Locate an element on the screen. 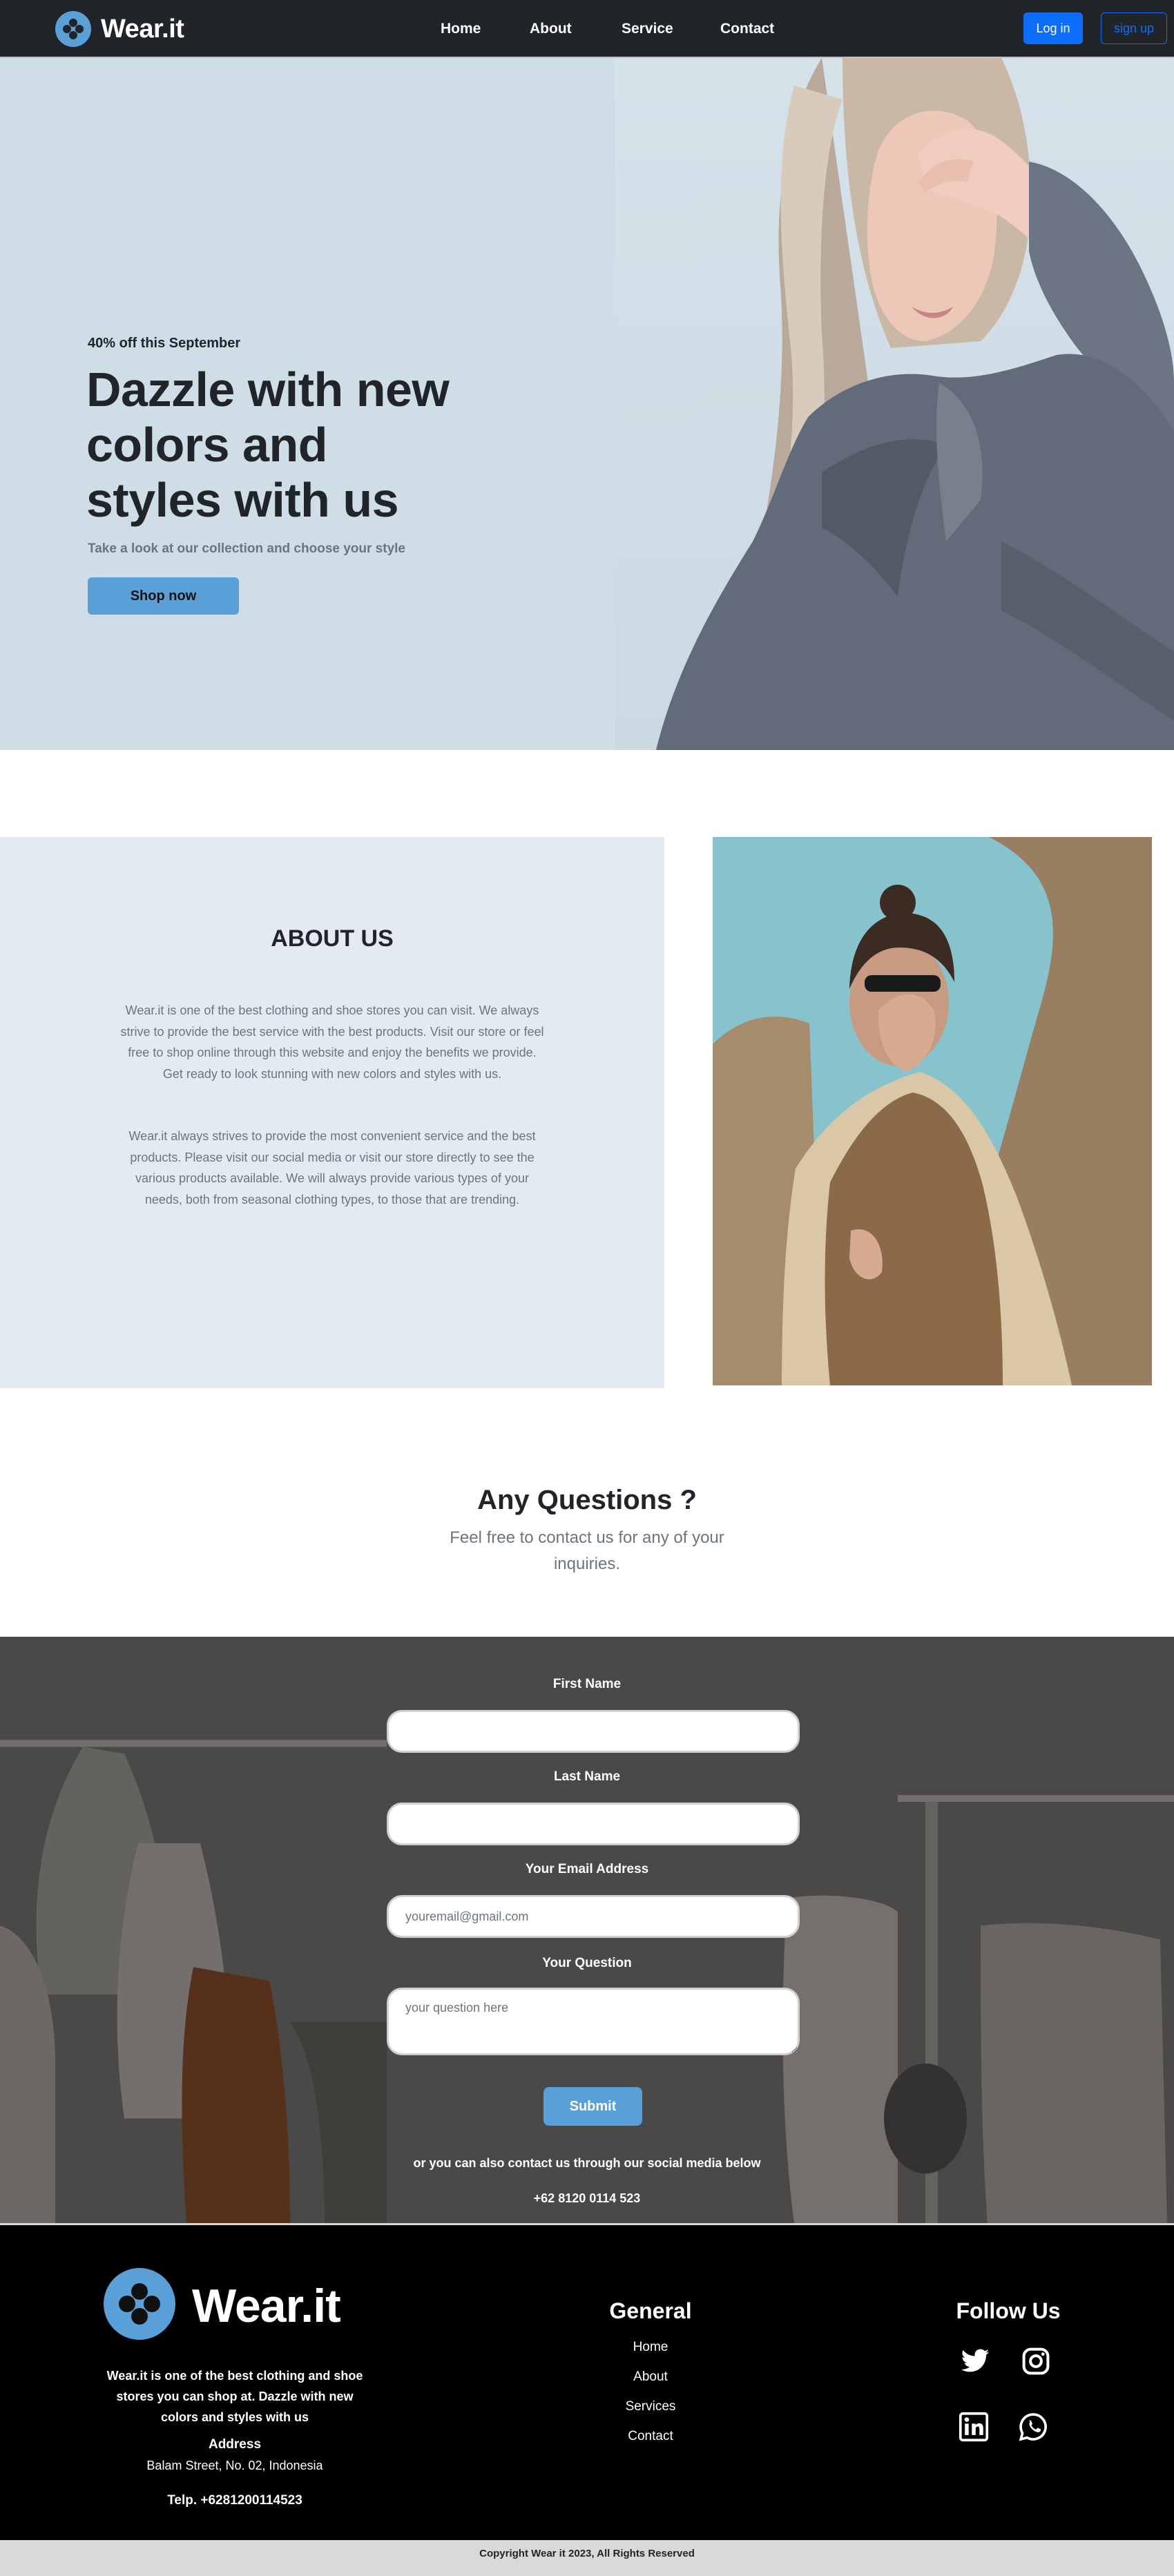  footer-logo-icon is located at coordinates (139, 2304).